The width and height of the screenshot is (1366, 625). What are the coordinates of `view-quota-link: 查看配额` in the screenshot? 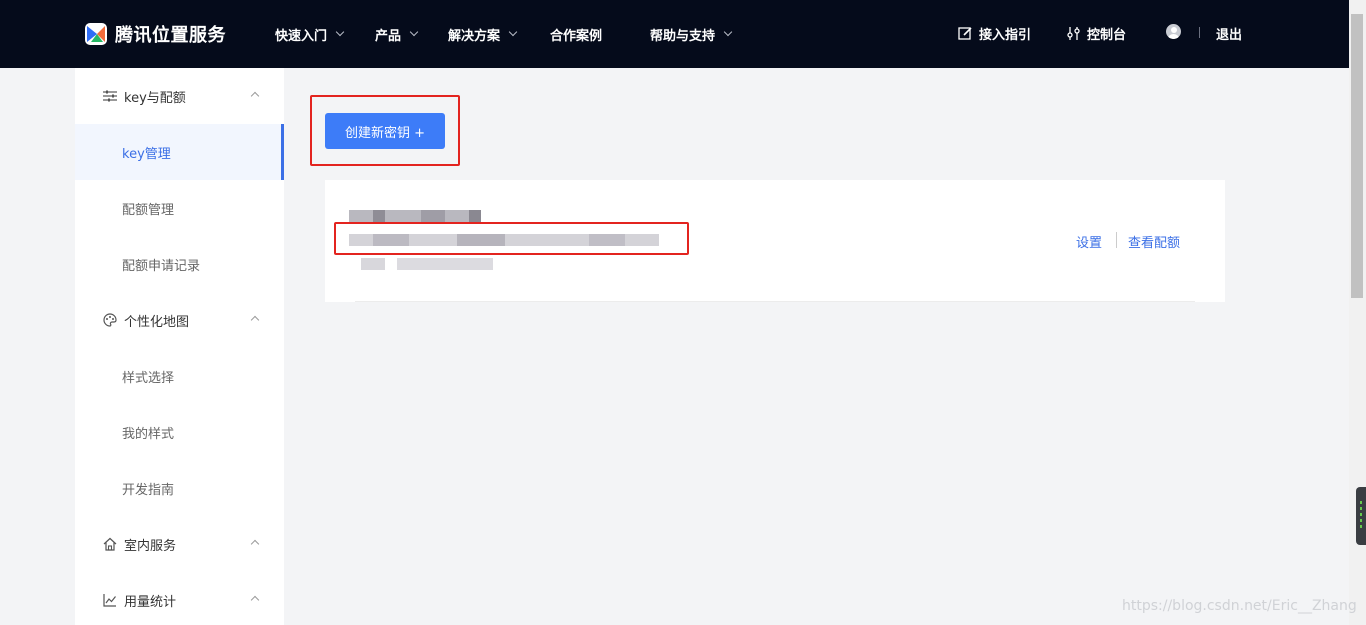 It's located at (1154, 241).